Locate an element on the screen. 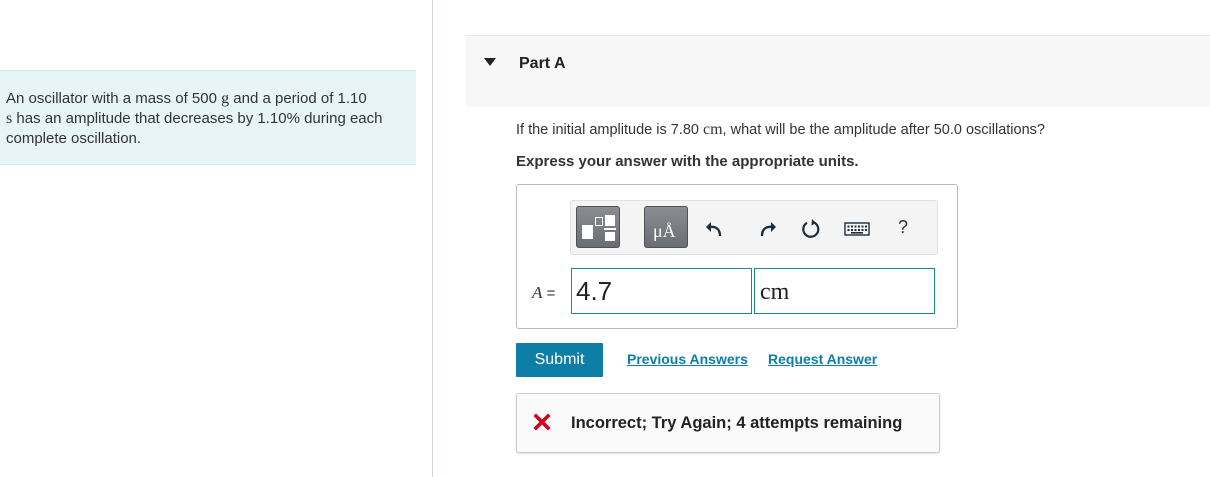  reset-icon is located at coordinates (811, 229).